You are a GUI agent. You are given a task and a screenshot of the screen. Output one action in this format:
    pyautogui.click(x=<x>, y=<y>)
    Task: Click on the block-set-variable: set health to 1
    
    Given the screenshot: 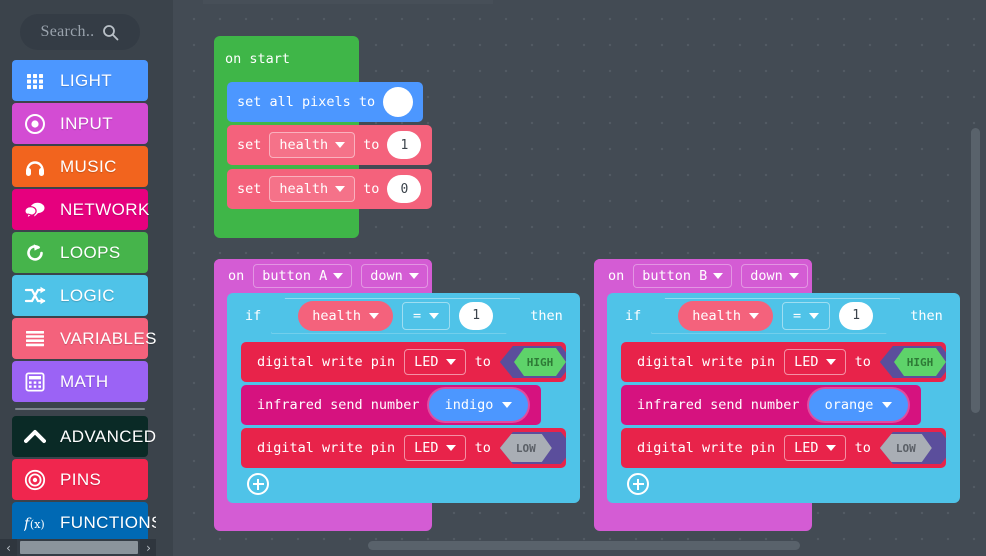 What is the action you would take?
    pyautogui.click(x=329, y=145)
    